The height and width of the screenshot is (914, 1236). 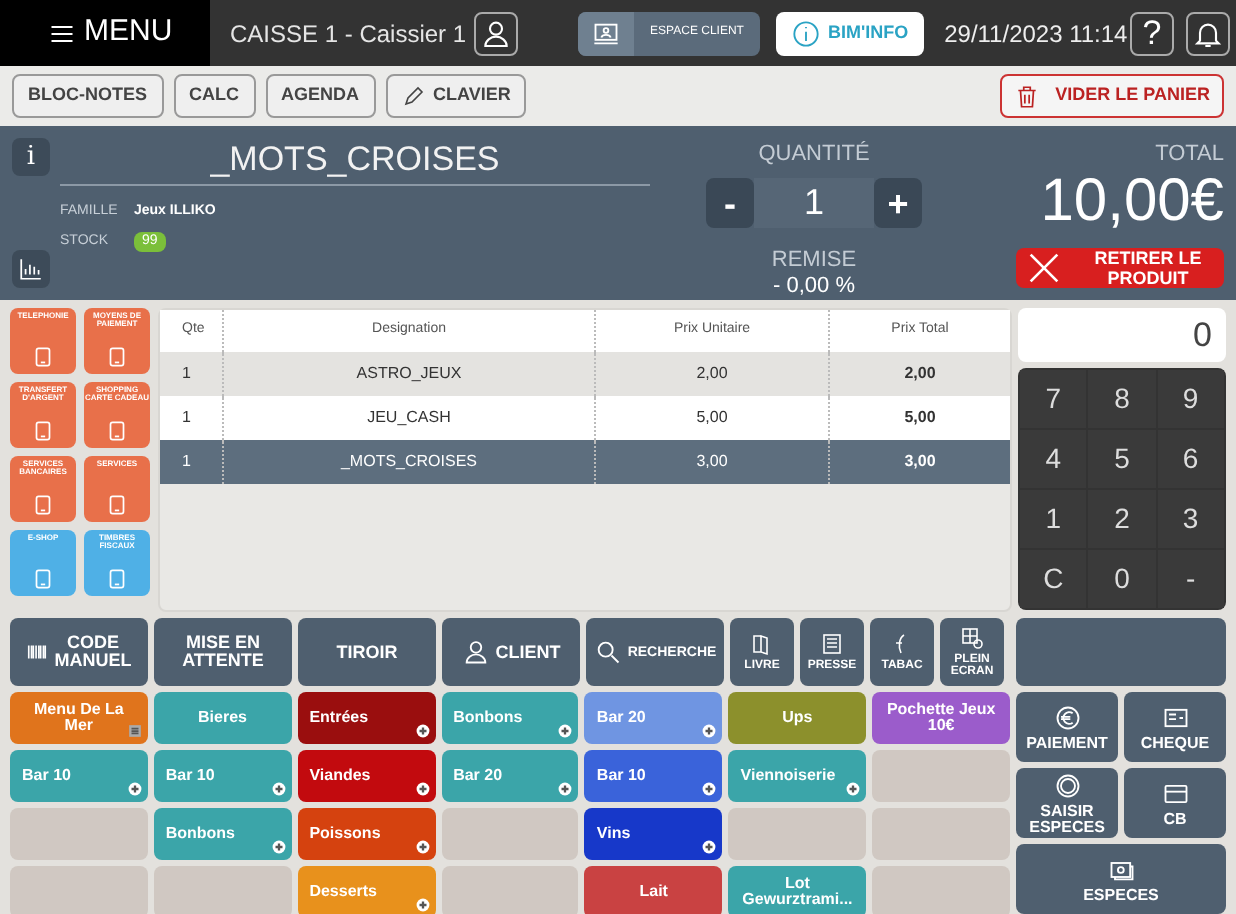 What do you see at coordinates (1067, 717) in the screenshot?
I see `euro-icon` at bounding box center [1067, 717].